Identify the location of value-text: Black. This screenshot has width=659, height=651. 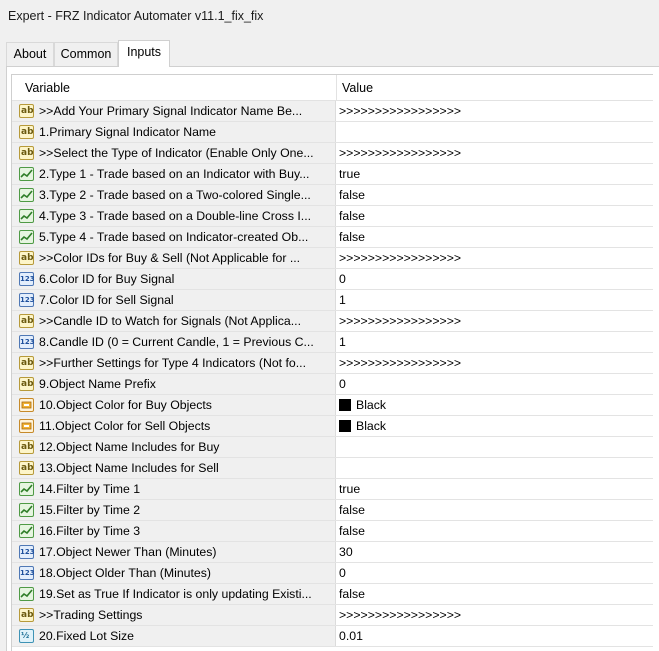
(371, 426).